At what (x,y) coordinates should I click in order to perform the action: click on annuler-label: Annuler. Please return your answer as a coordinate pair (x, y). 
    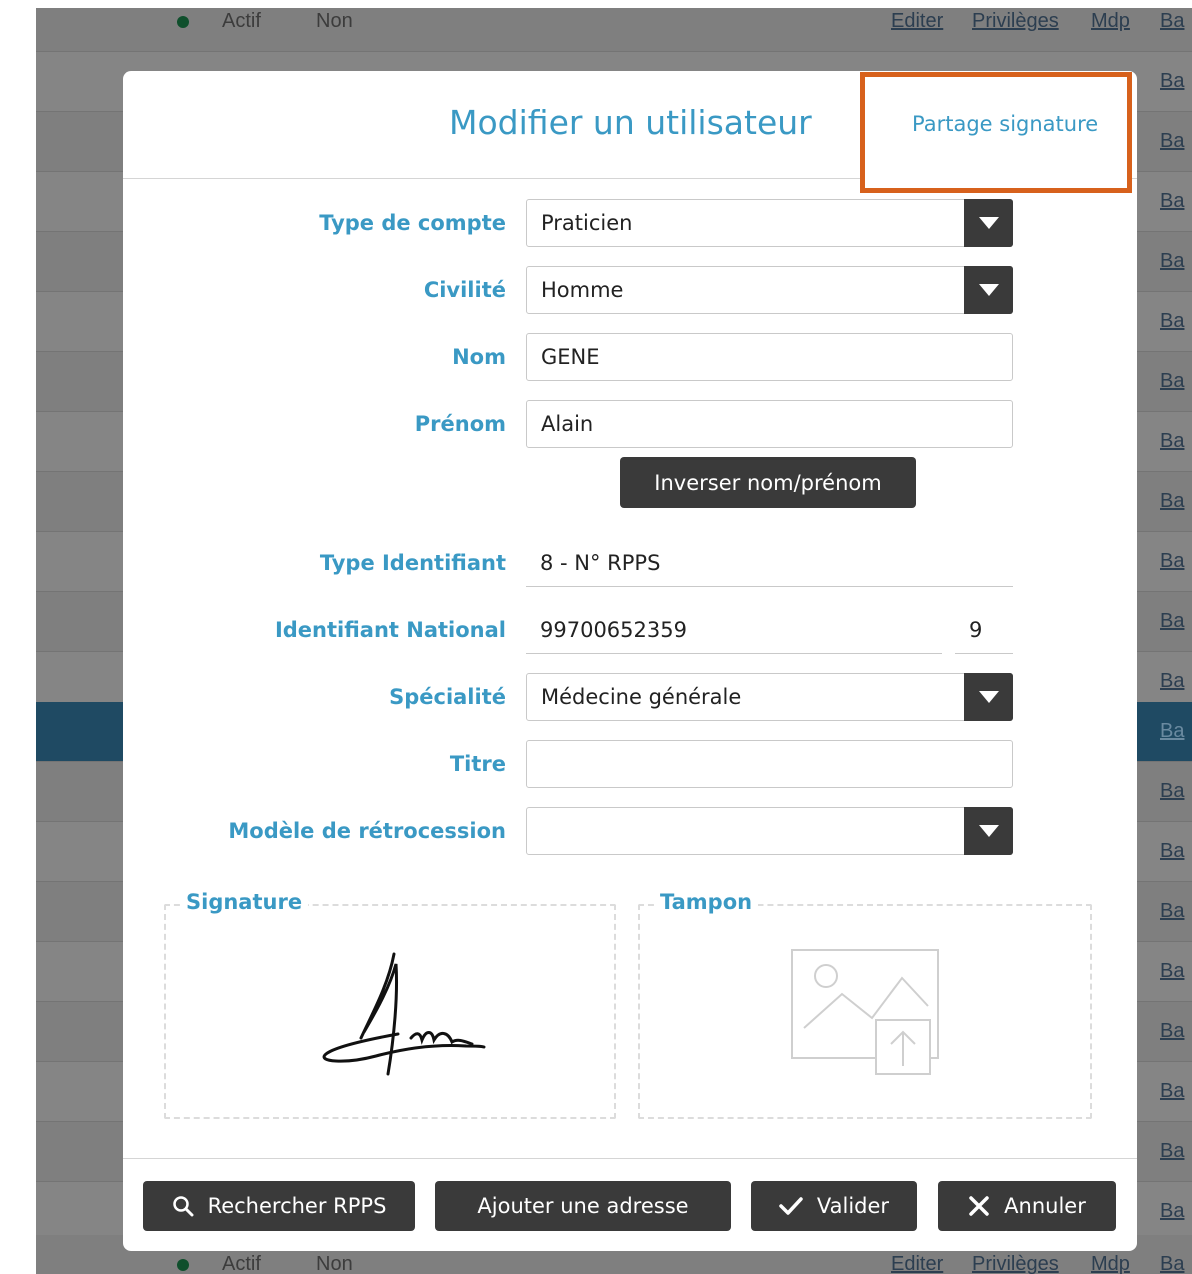
    Looking at the image, I should click on (1045, 1206).